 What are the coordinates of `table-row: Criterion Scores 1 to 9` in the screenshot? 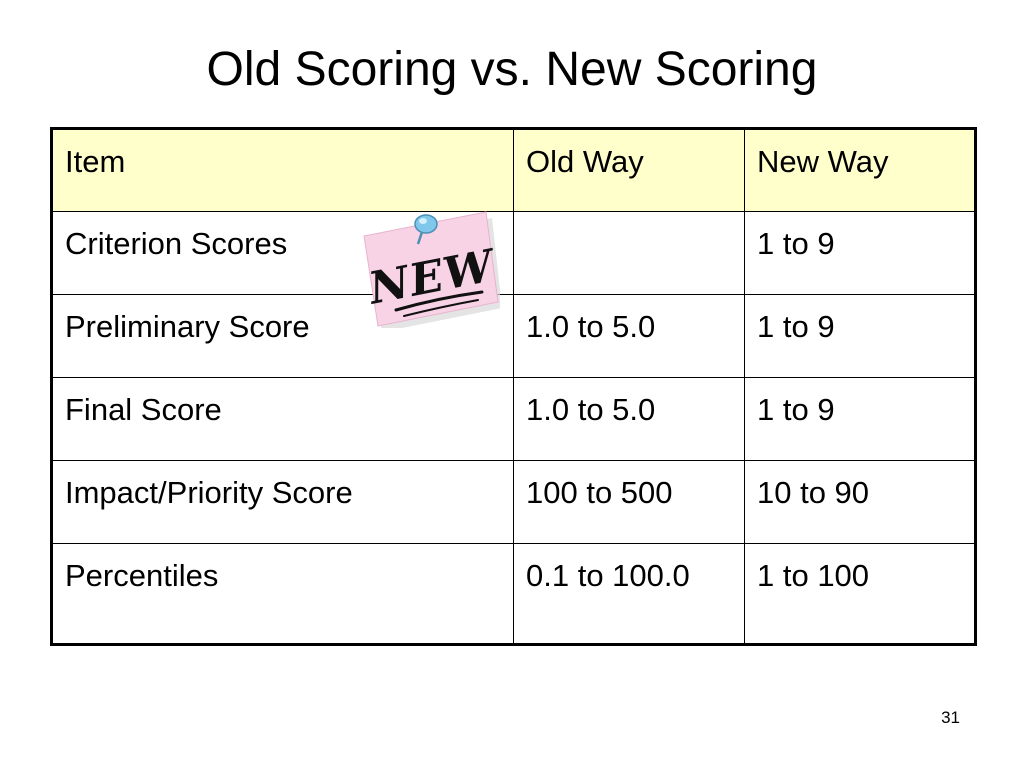 It's located at (513, 253).